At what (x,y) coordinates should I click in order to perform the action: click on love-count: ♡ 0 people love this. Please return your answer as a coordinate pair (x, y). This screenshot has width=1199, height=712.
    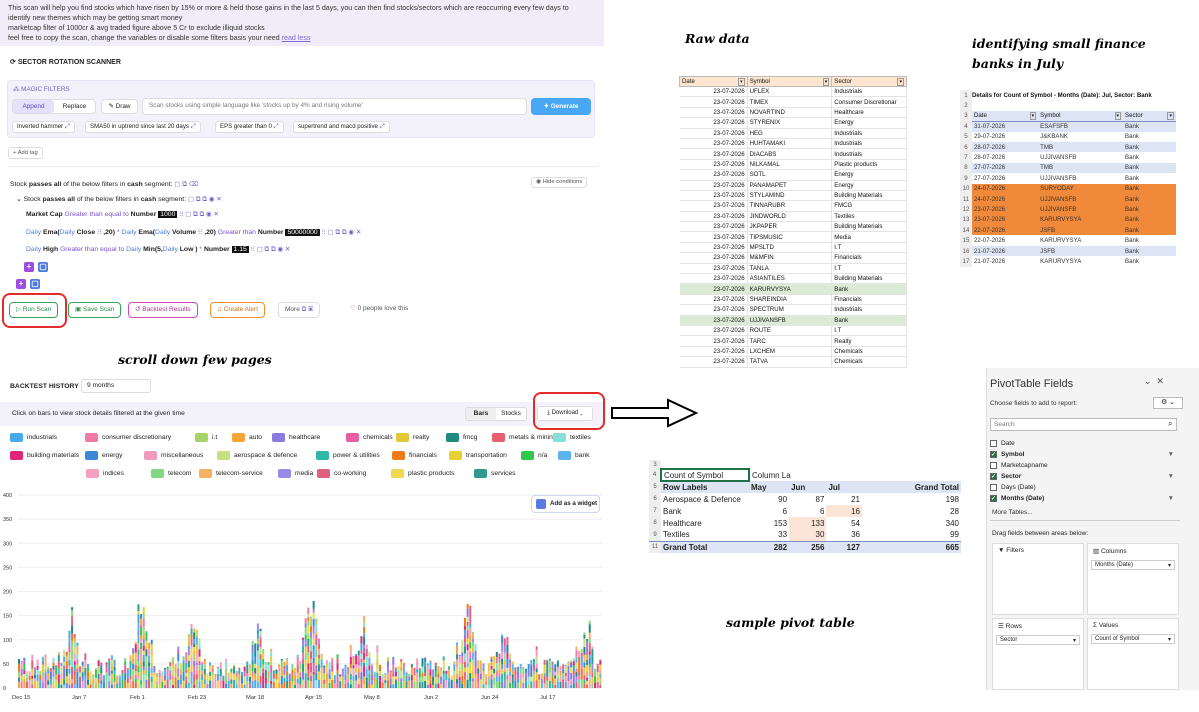
    Looking at the image, I should click on (379, 310).